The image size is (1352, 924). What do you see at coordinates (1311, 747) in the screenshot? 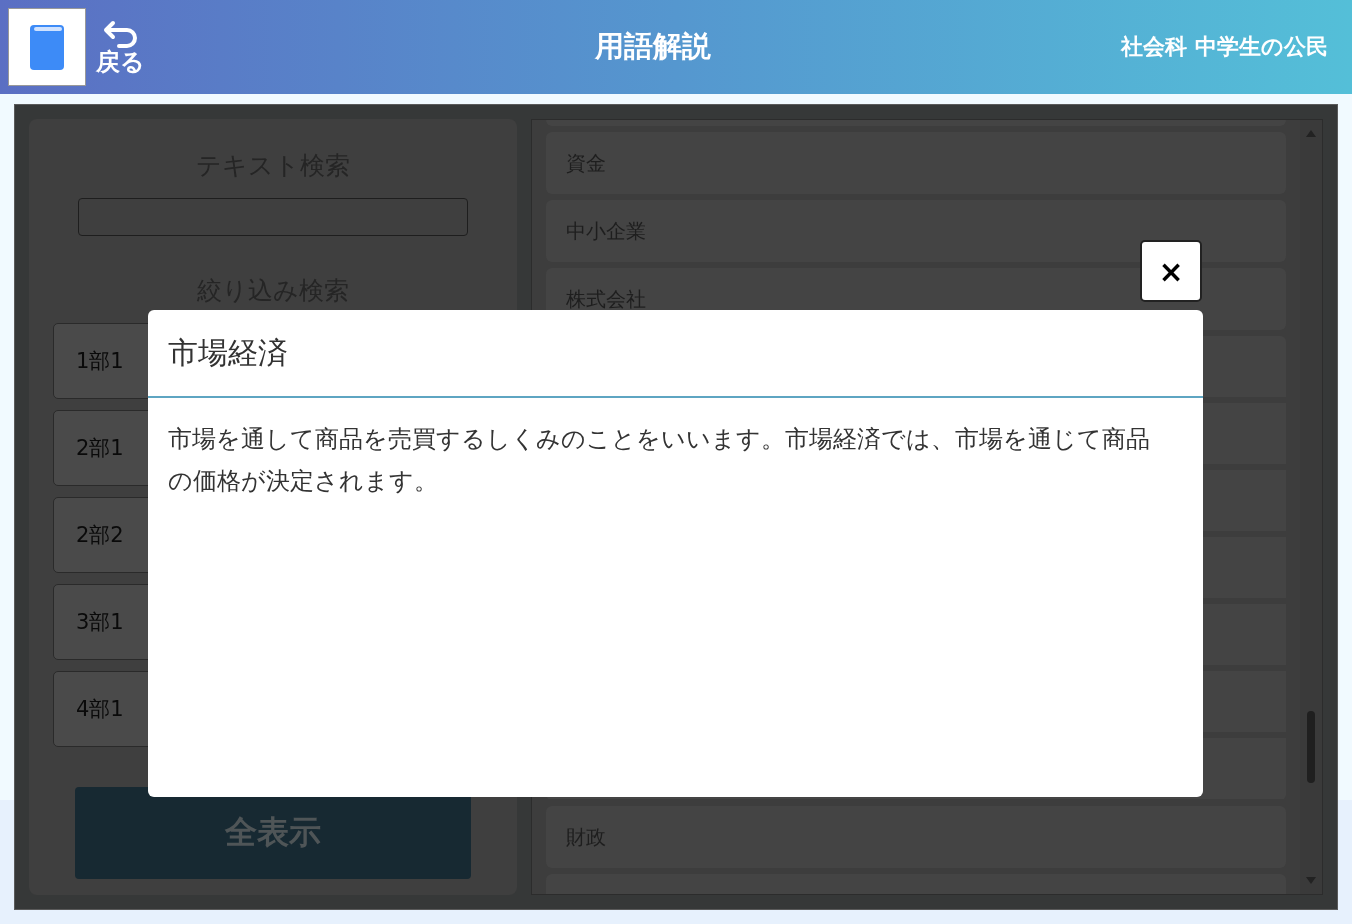
I see `scroll-thumb` at bounding box center [1311, 747].